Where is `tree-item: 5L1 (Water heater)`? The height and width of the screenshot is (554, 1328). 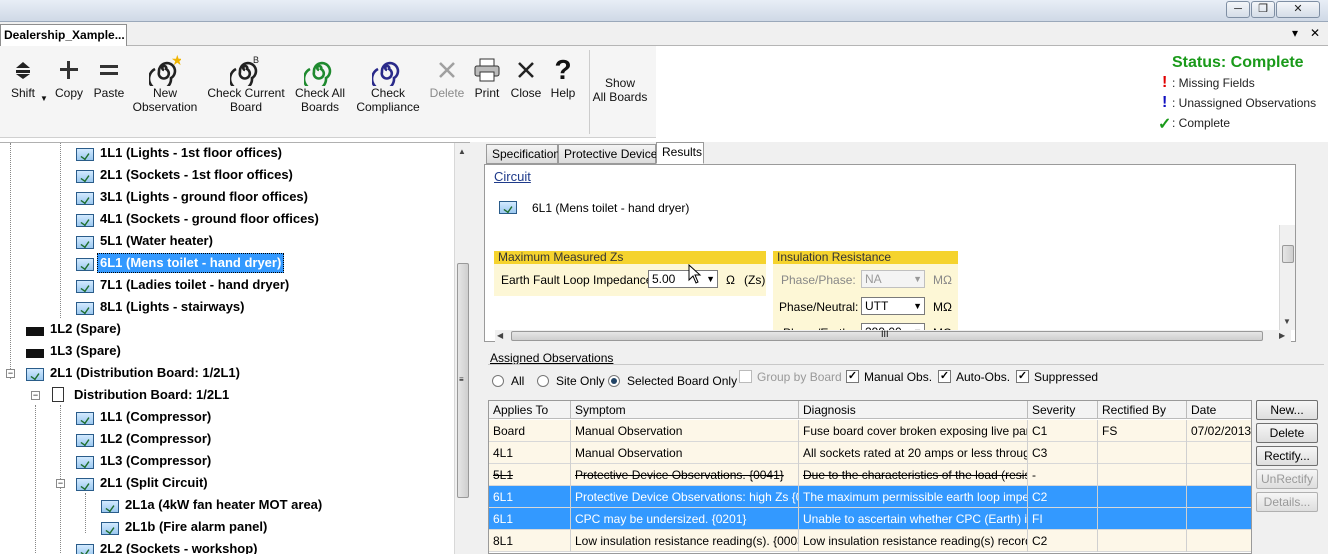 tree-item: 5L1 (Water heater) is located at coordinates (156, 241).